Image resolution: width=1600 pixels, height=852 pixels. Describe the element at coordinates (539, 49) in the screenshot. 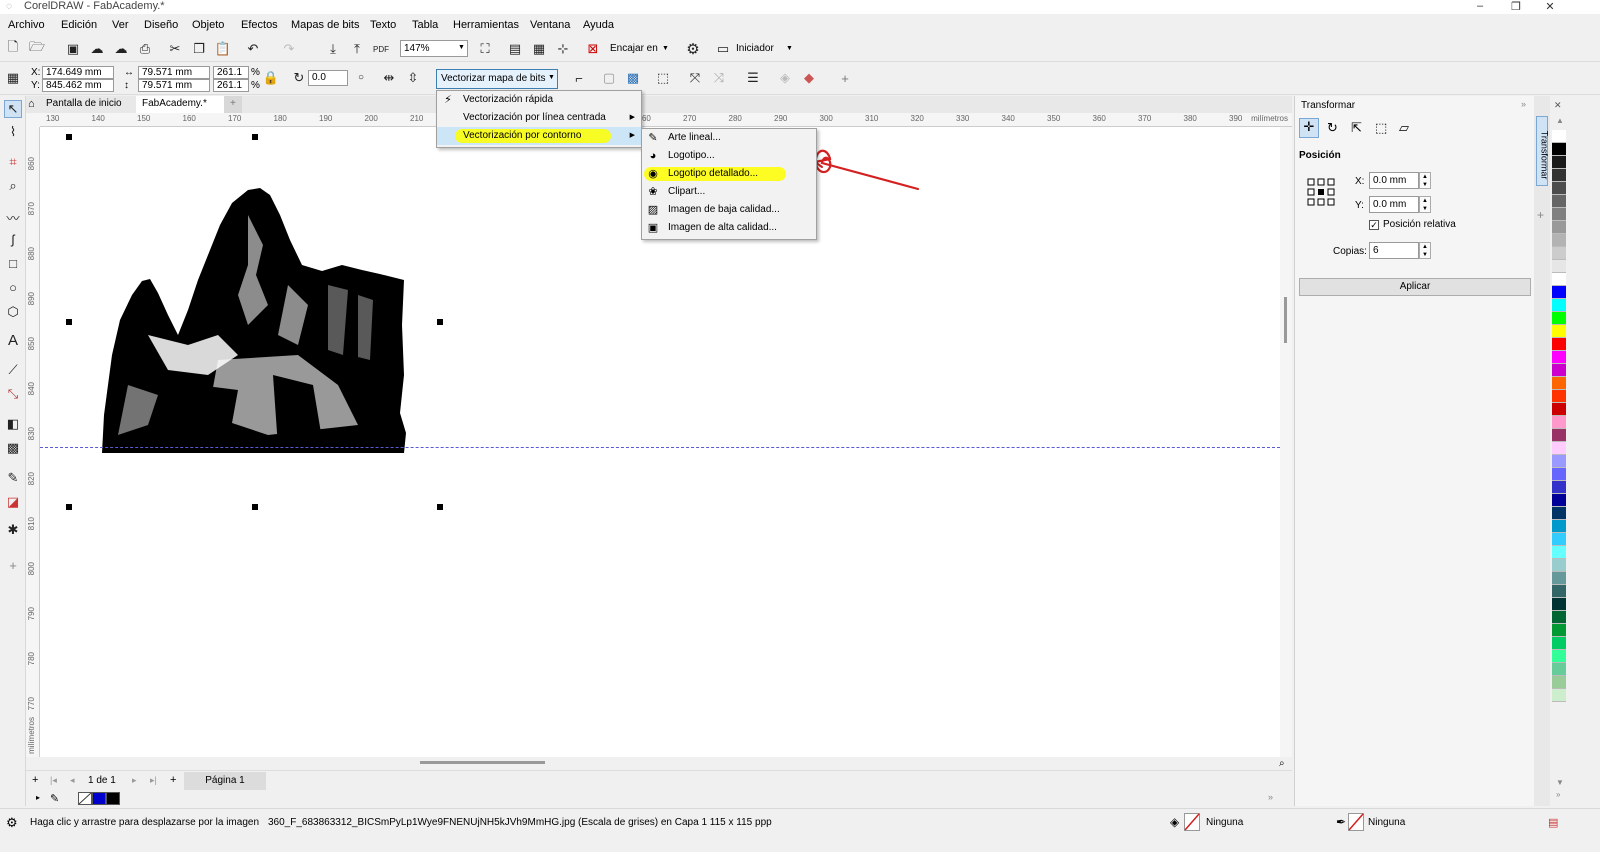

I see `show-grid-icon: ▦` at that location.